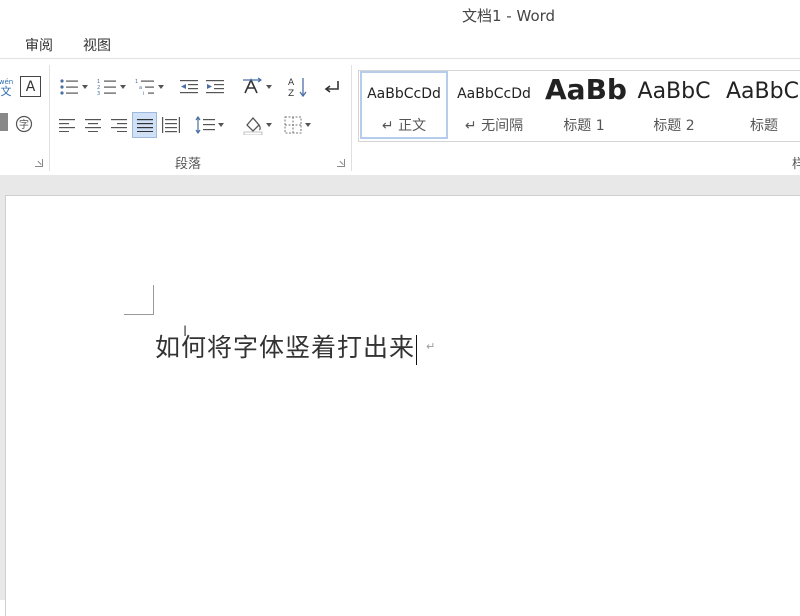  I want to click on style-sample: AaBb, so click(586, 89).